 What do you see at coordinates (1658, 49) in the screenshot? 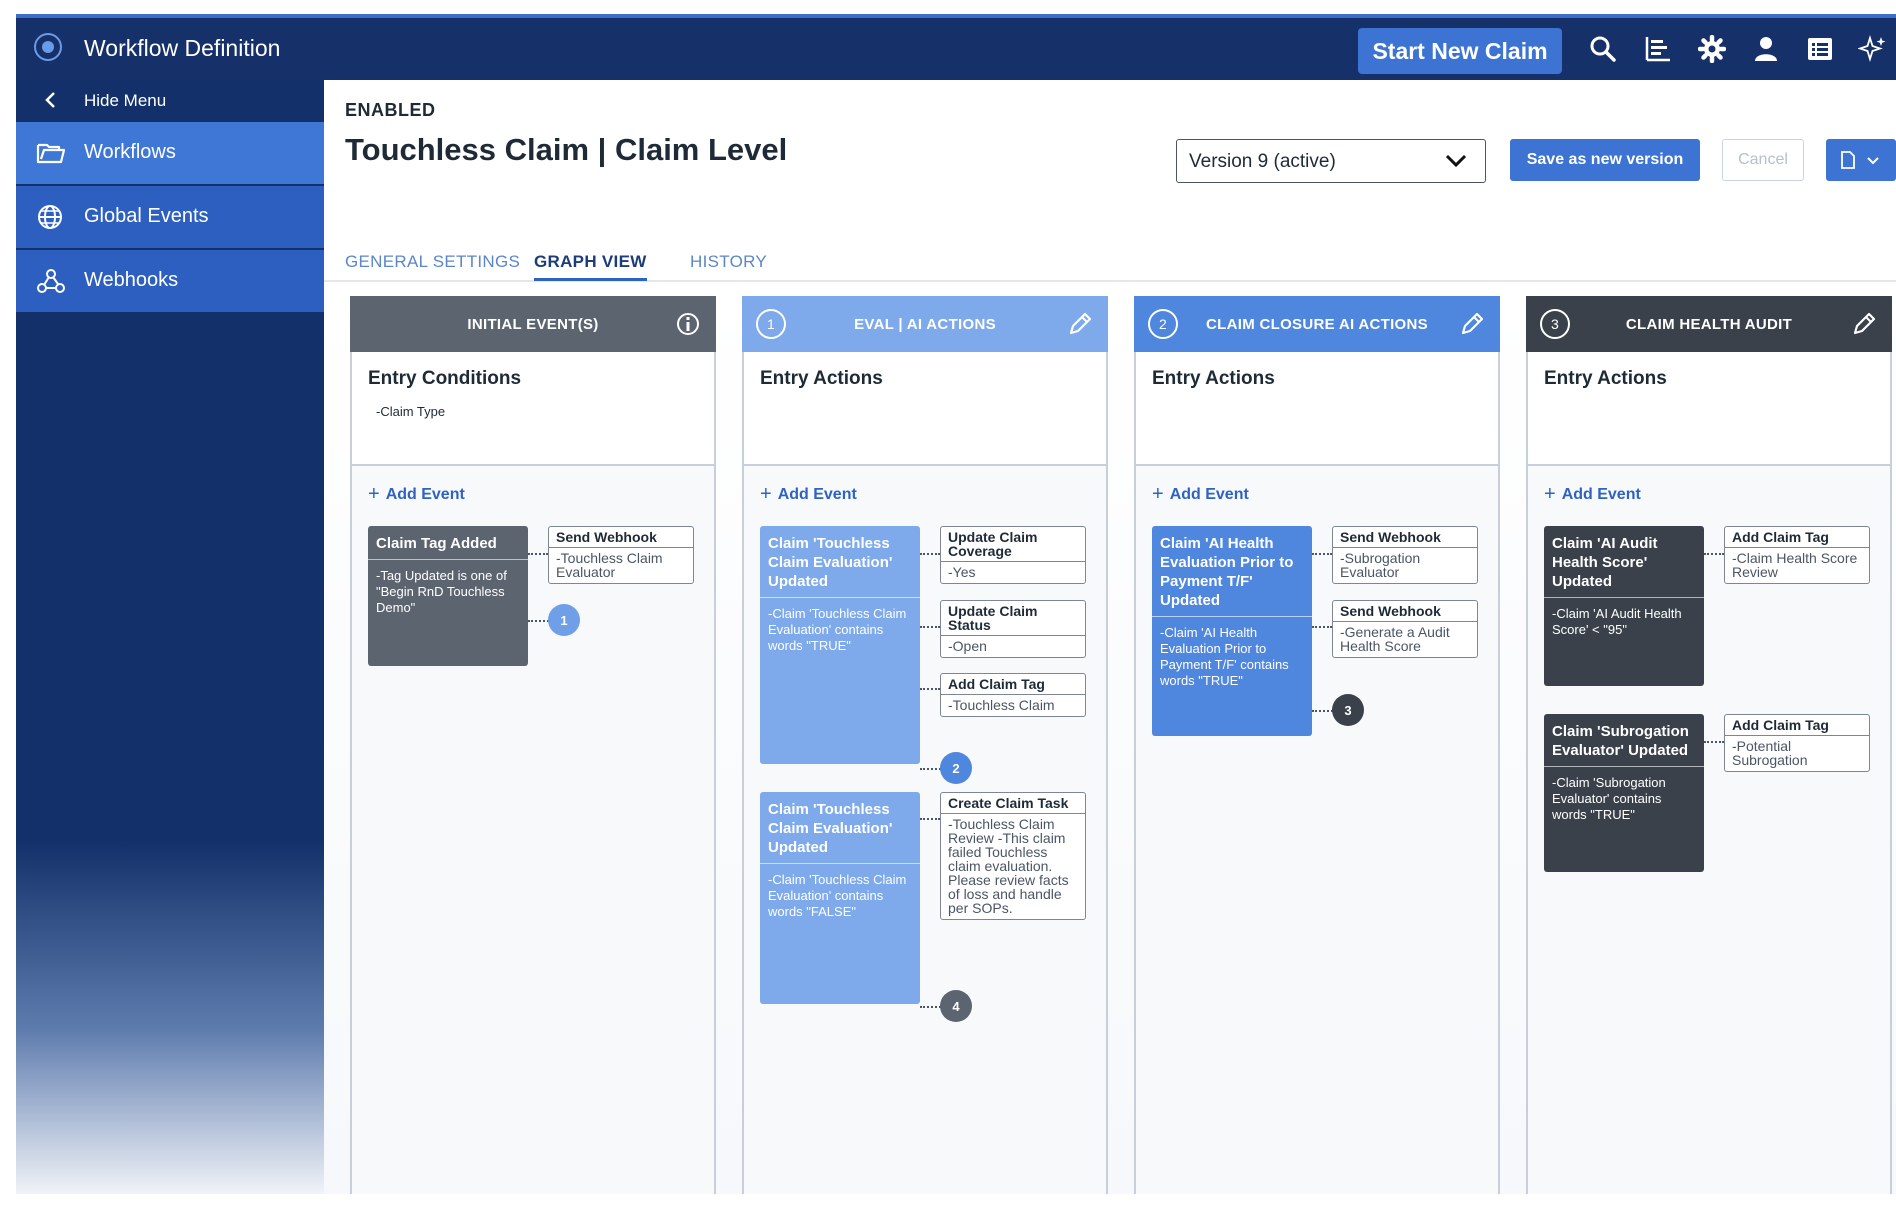
I see `chart-icon` at bounding box center [1658, 49].